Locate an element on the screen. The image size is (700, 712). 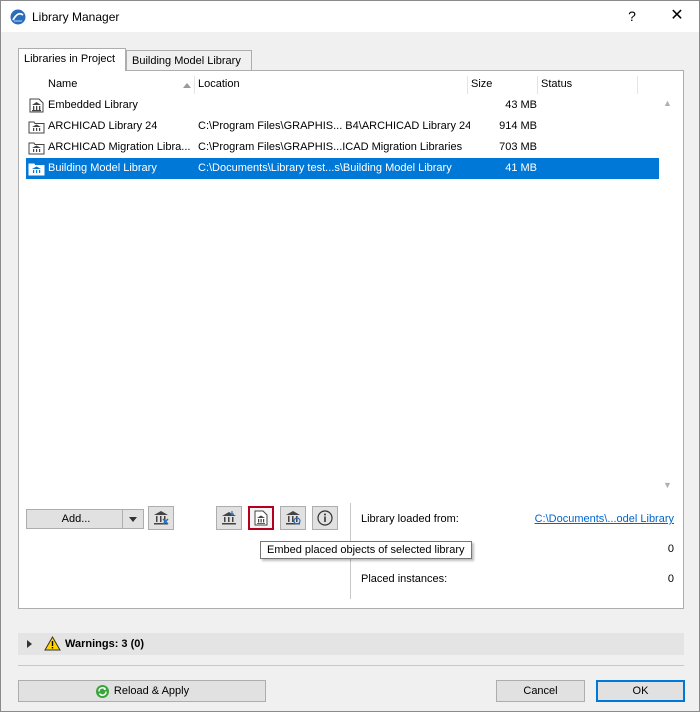
info-icon is located at coordinates (325, 518).